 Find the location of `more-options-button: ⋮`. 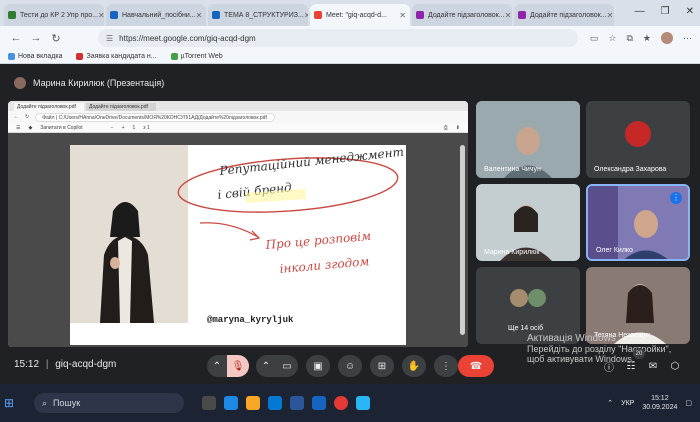

more-options-button: ⋮ is located at coordinates (446, 366).